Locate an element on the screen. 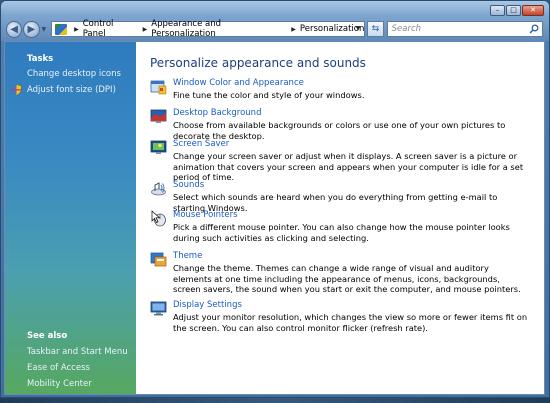  forward-button: ▶ is located at coordinates (31, 29).